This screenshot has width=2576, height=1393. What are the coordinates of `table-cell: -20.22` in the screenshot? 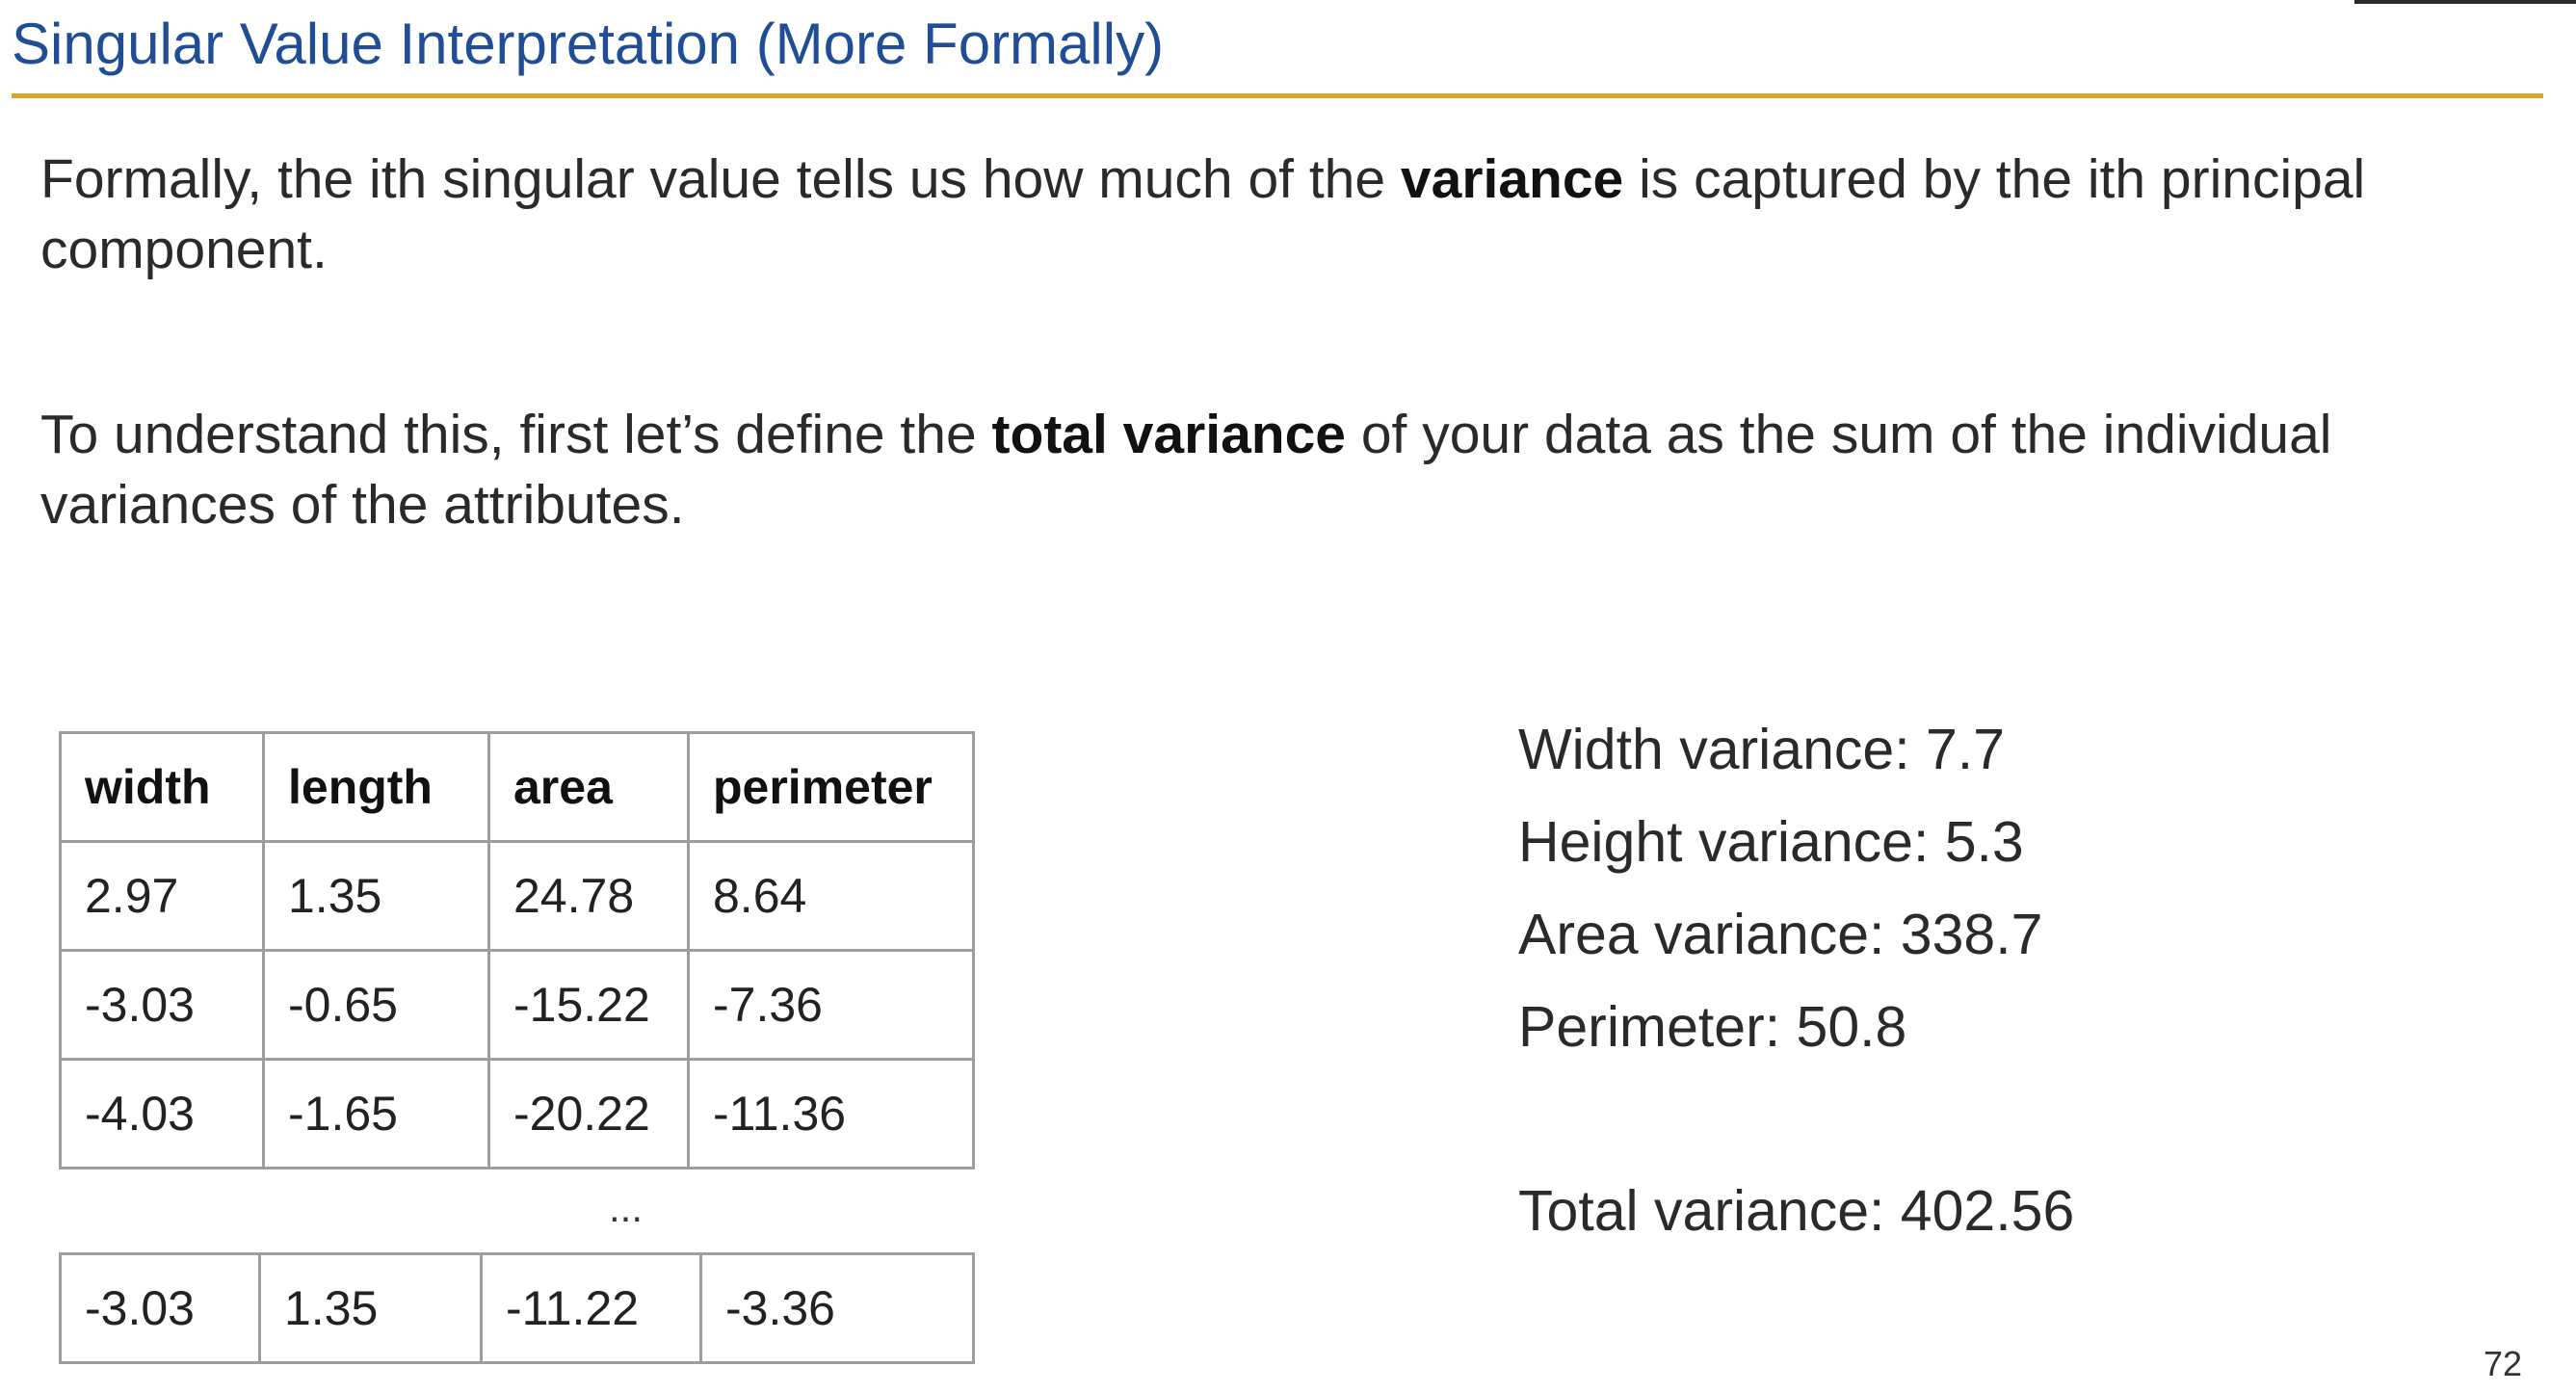 It's located at (588, 1114).